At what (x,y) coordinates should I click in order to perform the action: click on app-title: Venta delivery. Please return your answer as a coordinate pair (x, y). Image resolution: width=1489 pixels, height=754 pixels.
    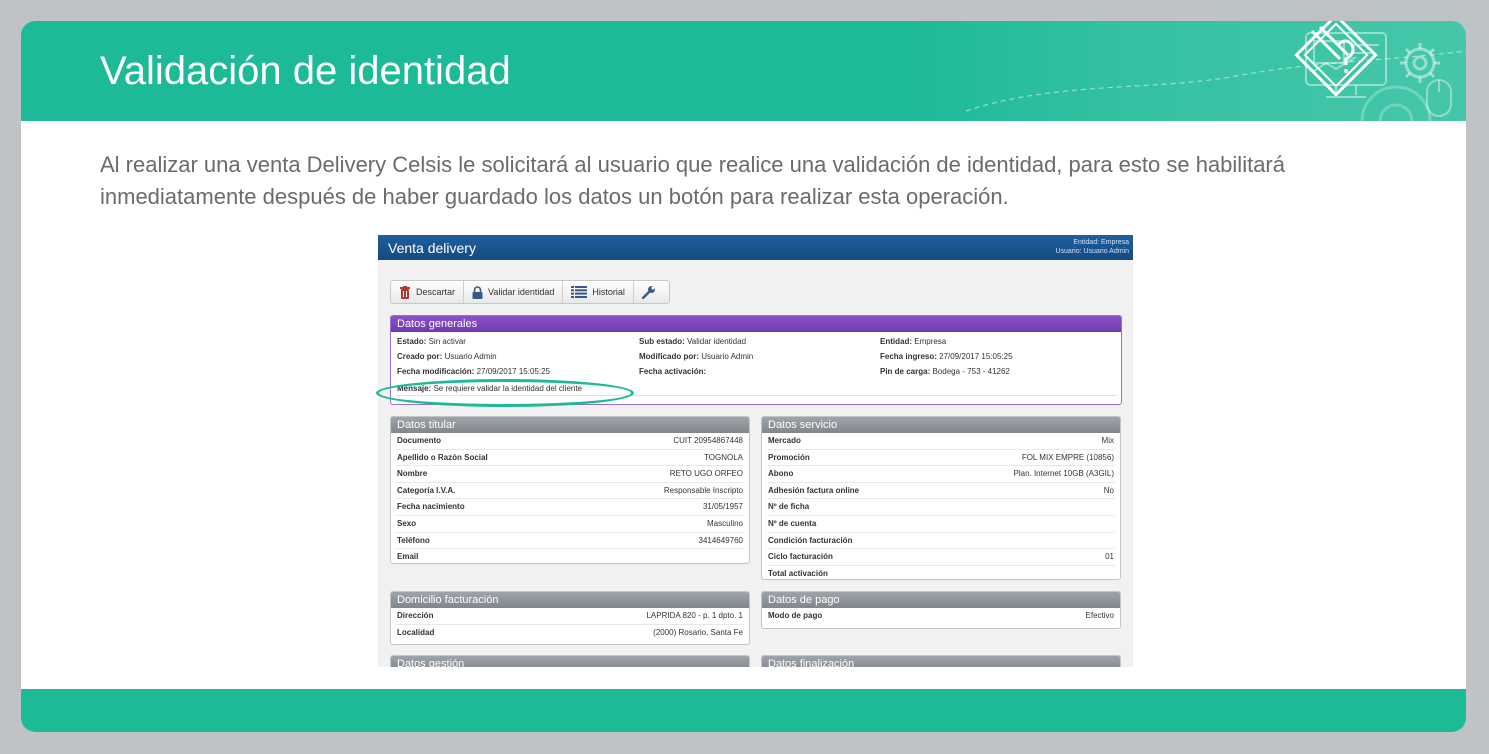
    Looking at the image, I should click on (432, 248).